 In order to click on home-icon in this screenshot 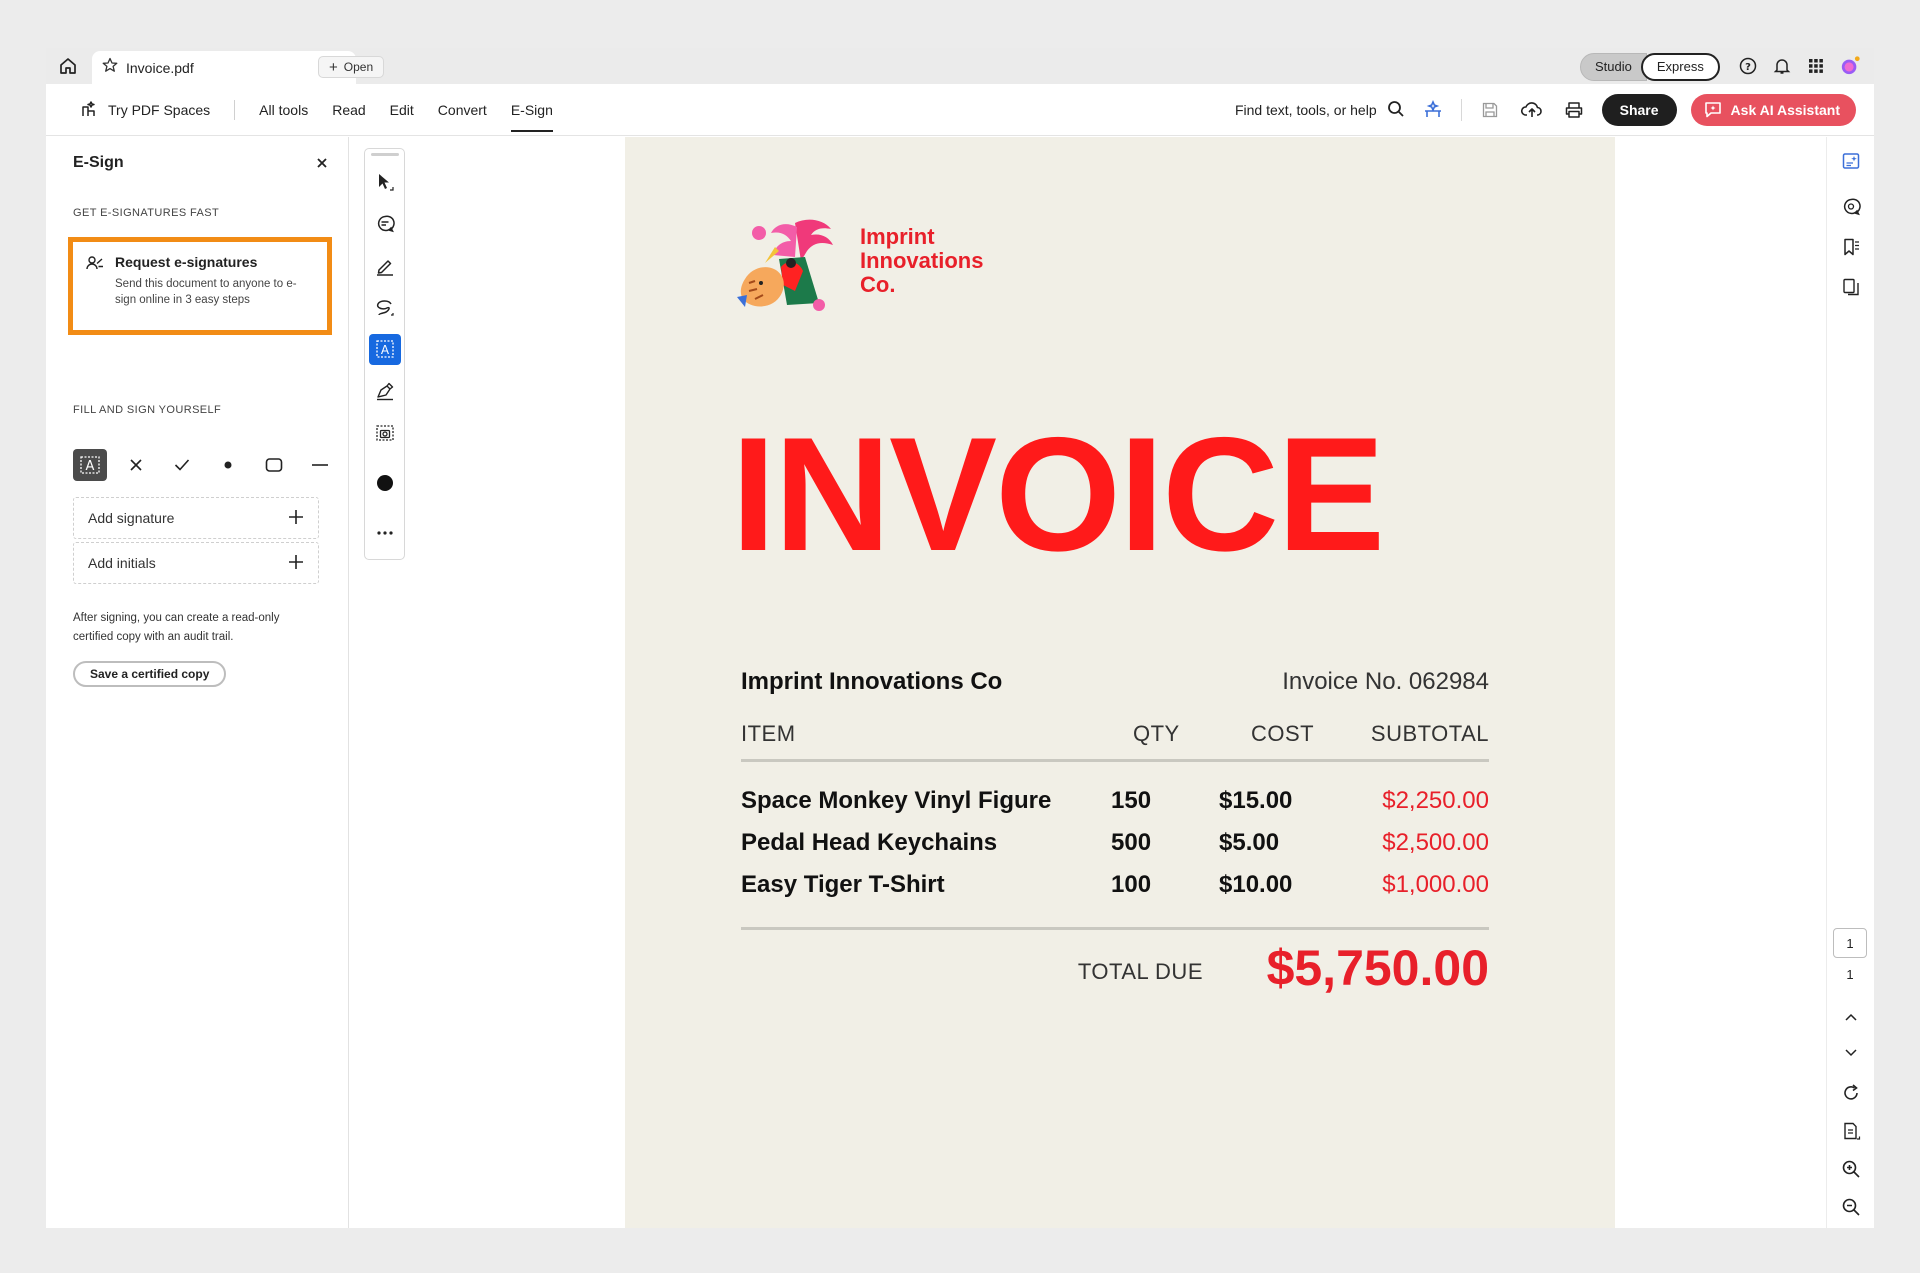, I will do `click(68, 66)`.